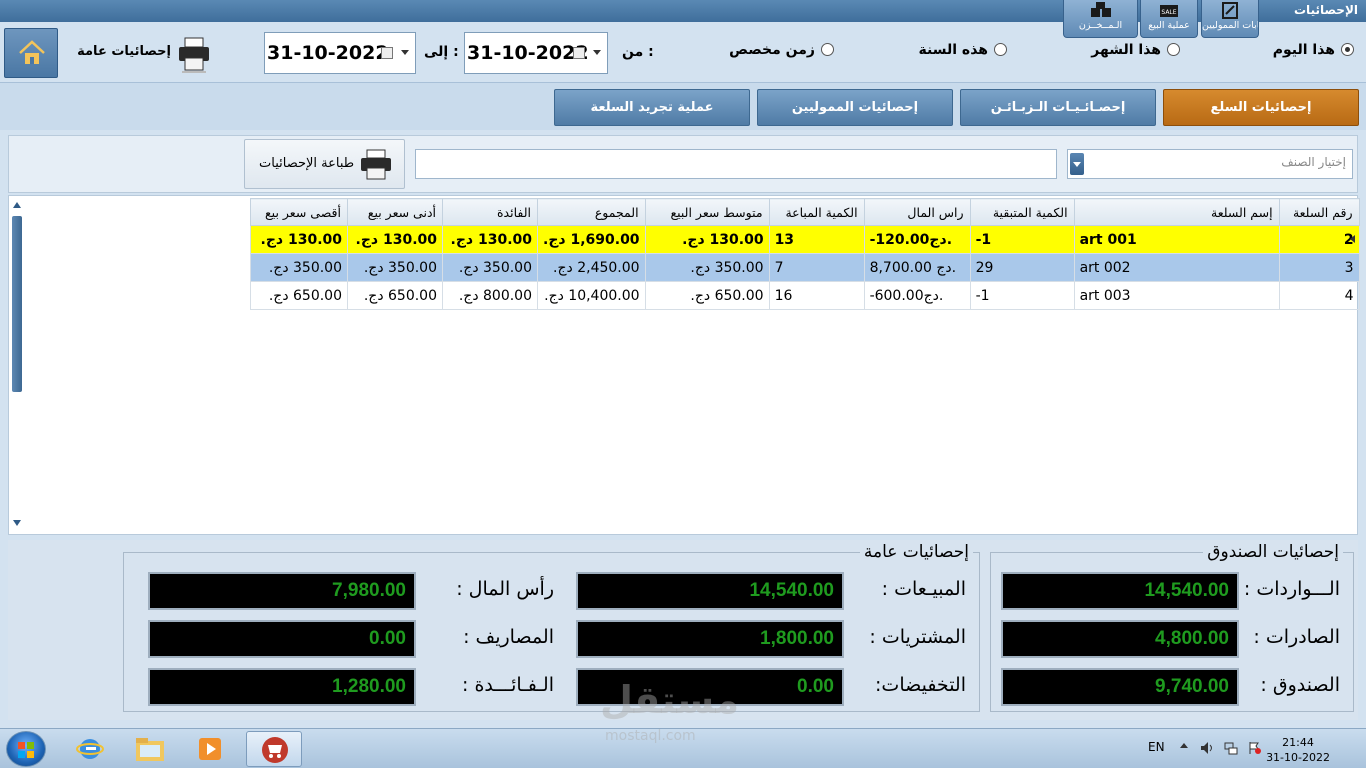  I want to click on windows-logo-icon, so click(26, 750).